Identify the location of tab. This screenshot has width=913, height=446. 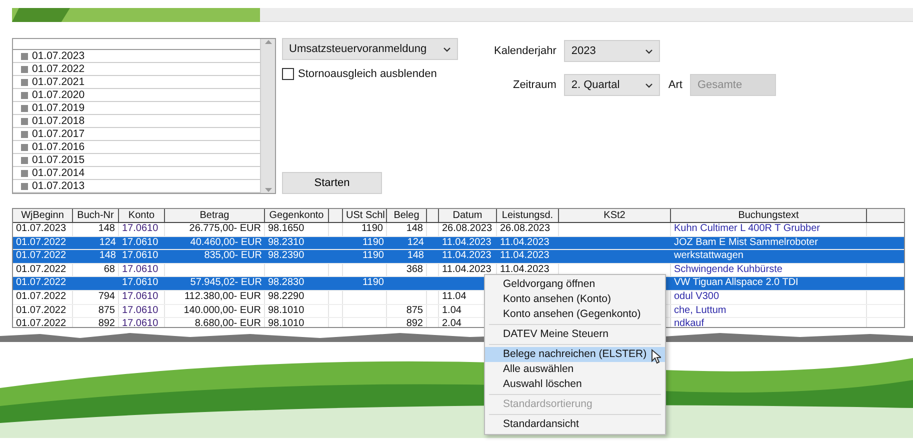
(41, 15).